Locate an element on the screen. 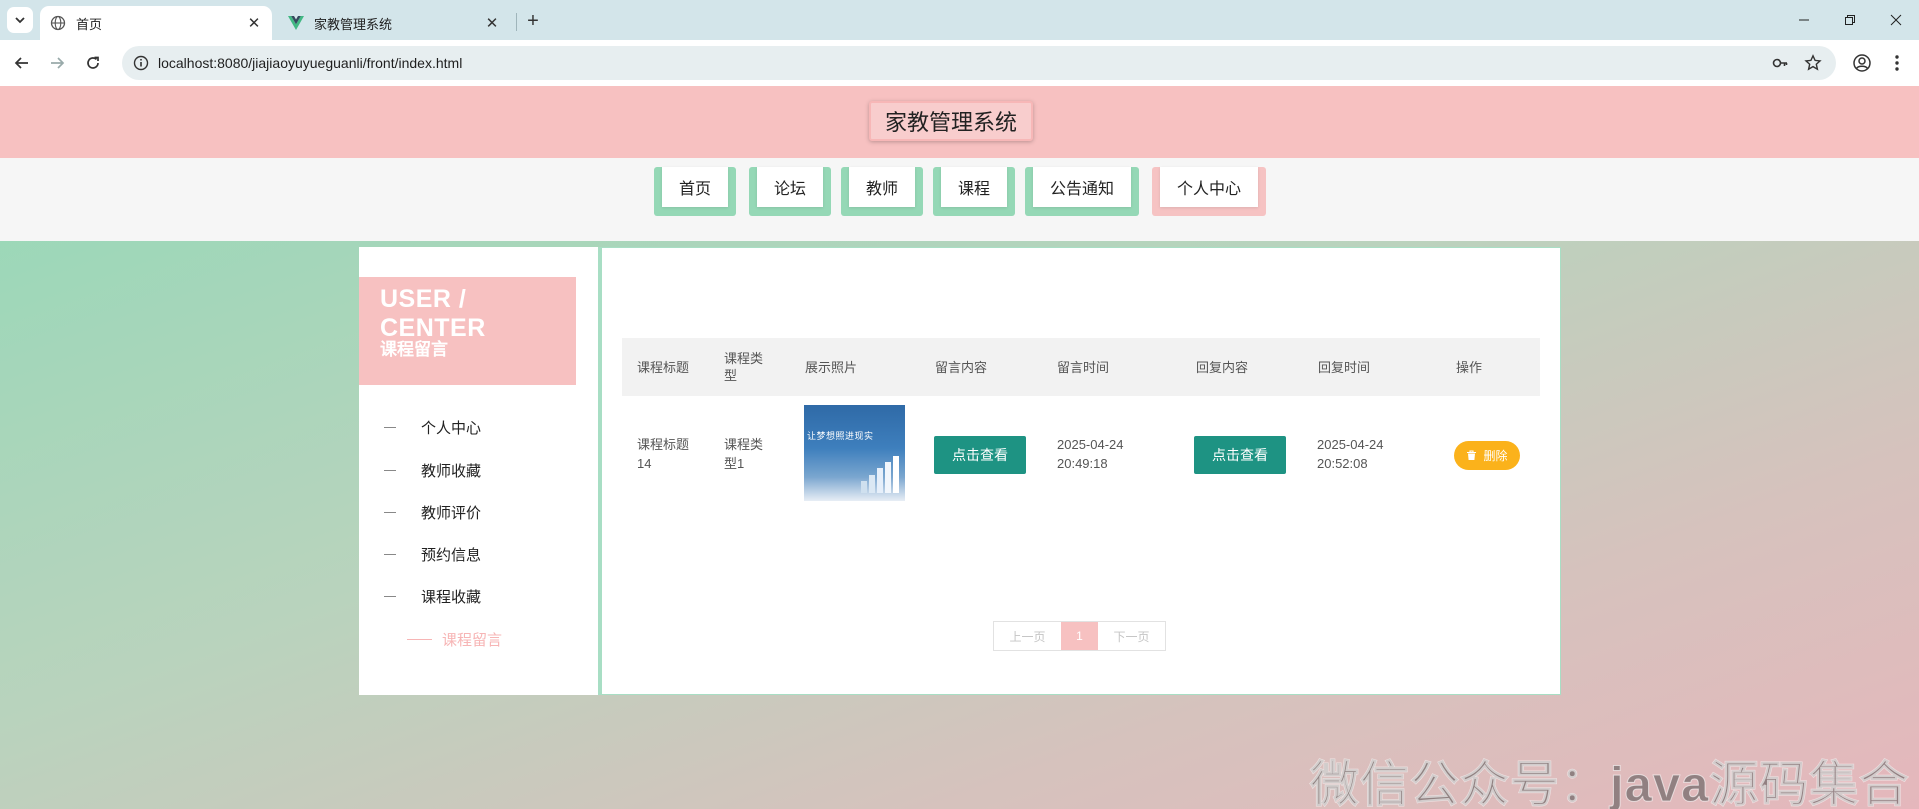 This screenshot has height=809, width=1919. photo-graphic is located at coordinates (880, 474).